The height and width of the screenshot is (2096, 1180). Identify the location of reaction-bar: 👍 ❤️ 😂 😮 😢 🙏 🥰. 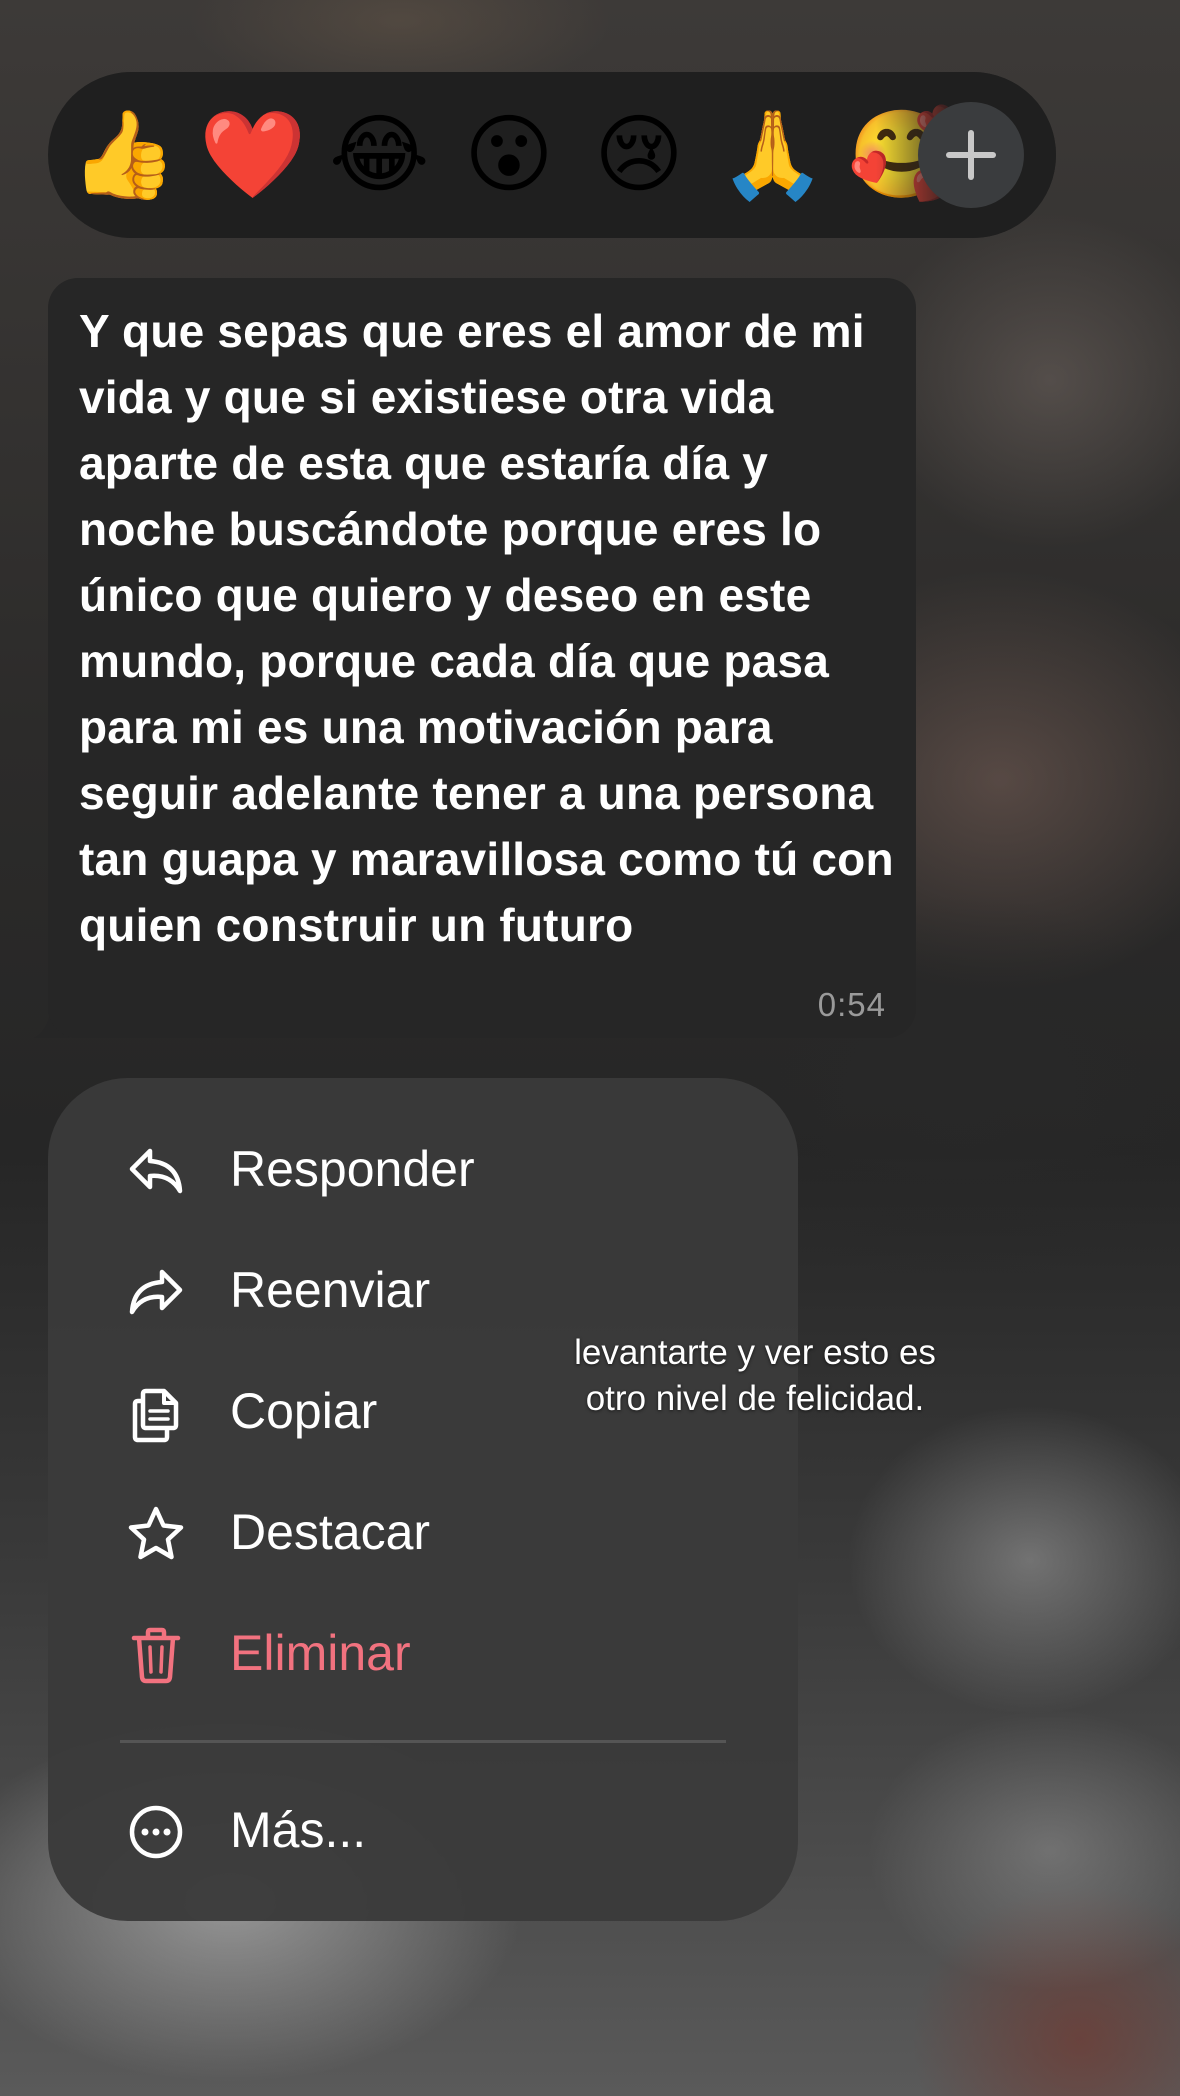
(552, 155).